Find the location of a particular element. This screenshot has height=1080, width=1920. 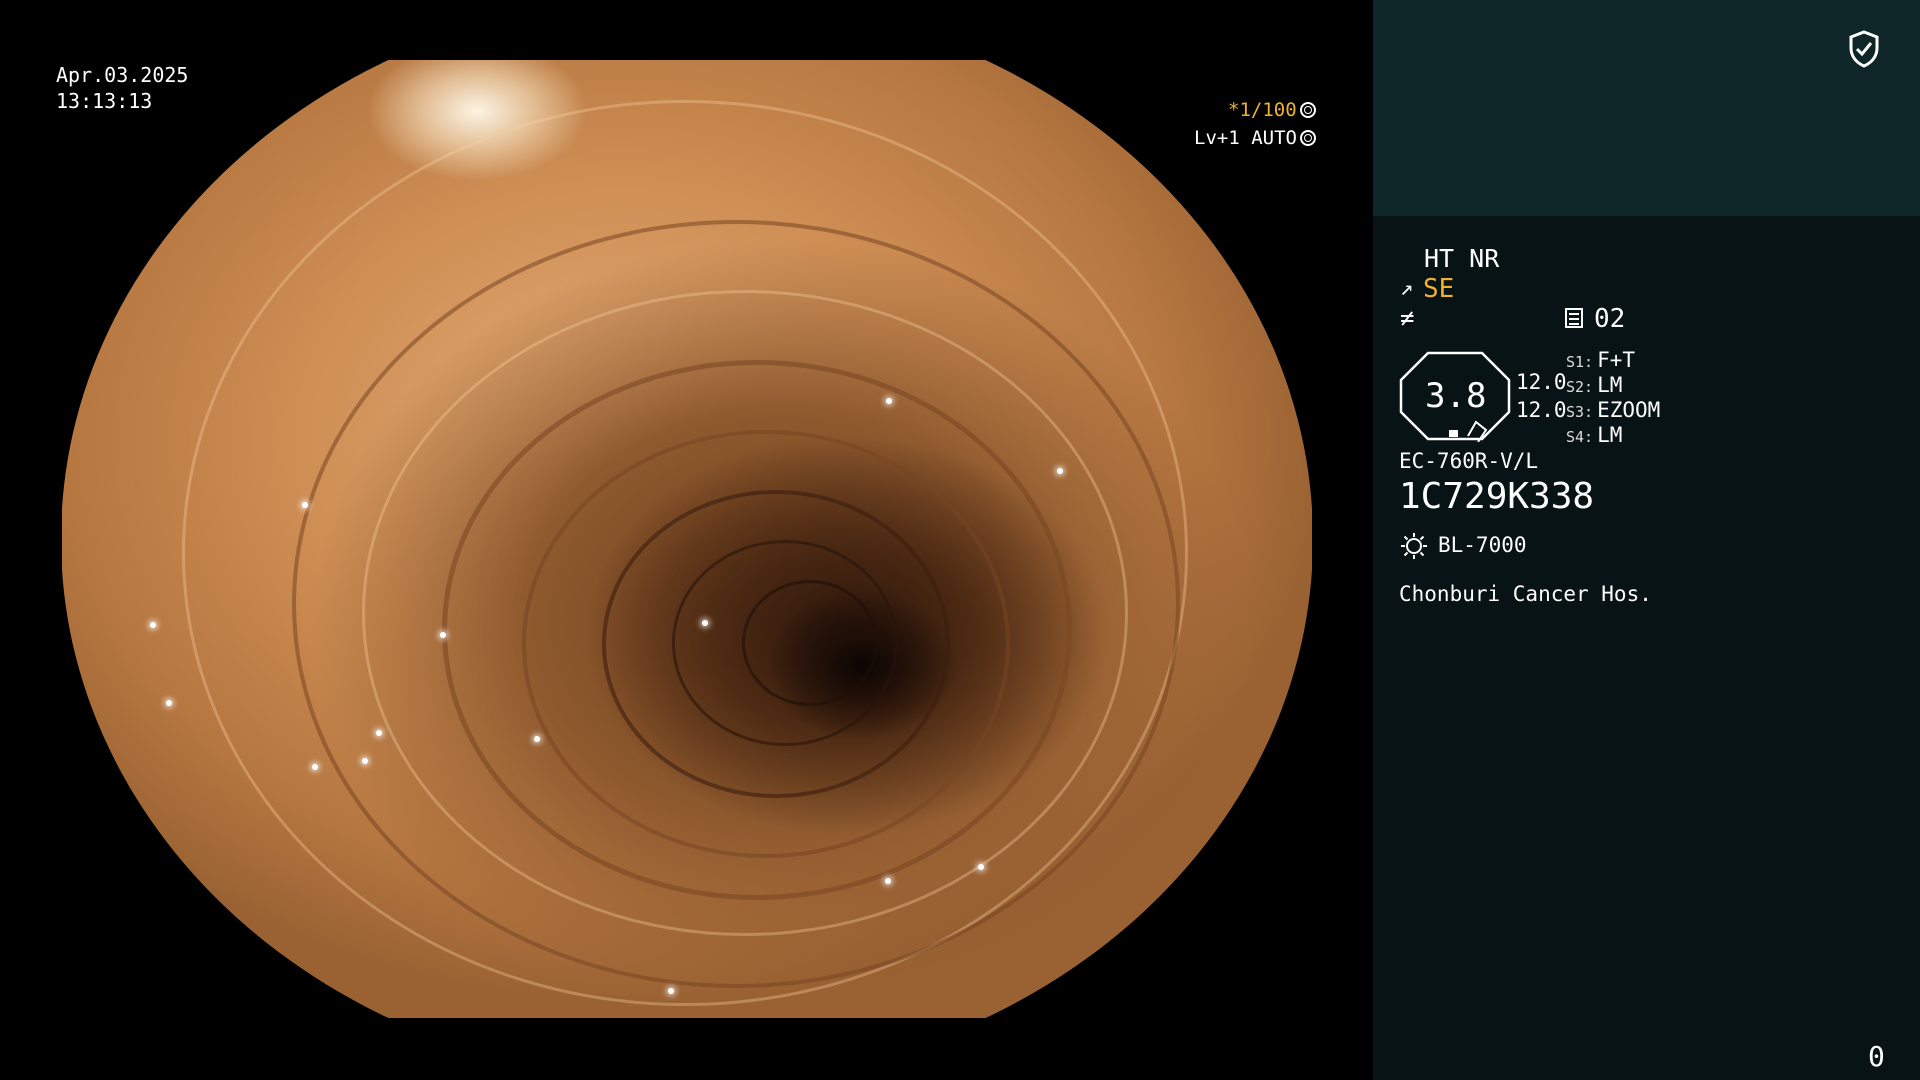

shutter-speed: *1/100 is located at coordinates (1272, 110).